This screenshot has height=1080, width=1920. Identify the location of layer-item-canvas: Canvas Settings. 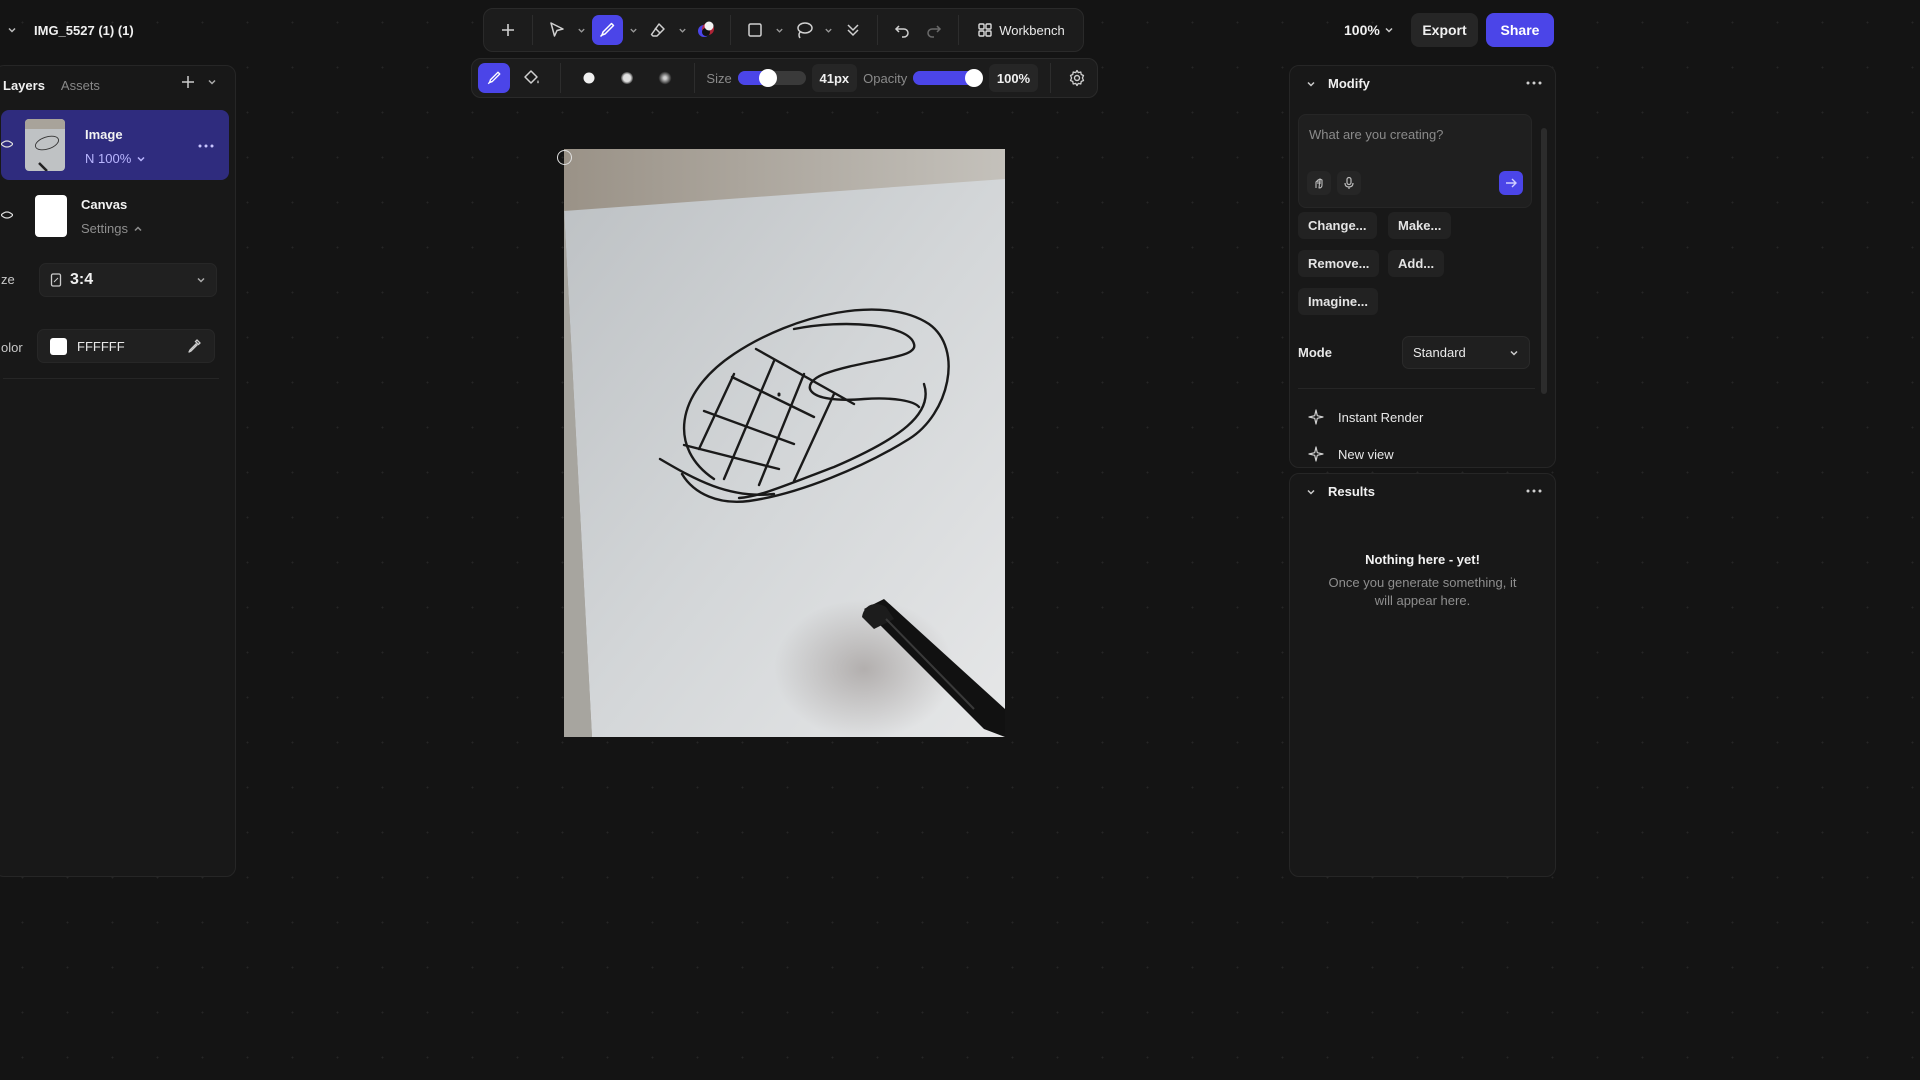
(115, 217).